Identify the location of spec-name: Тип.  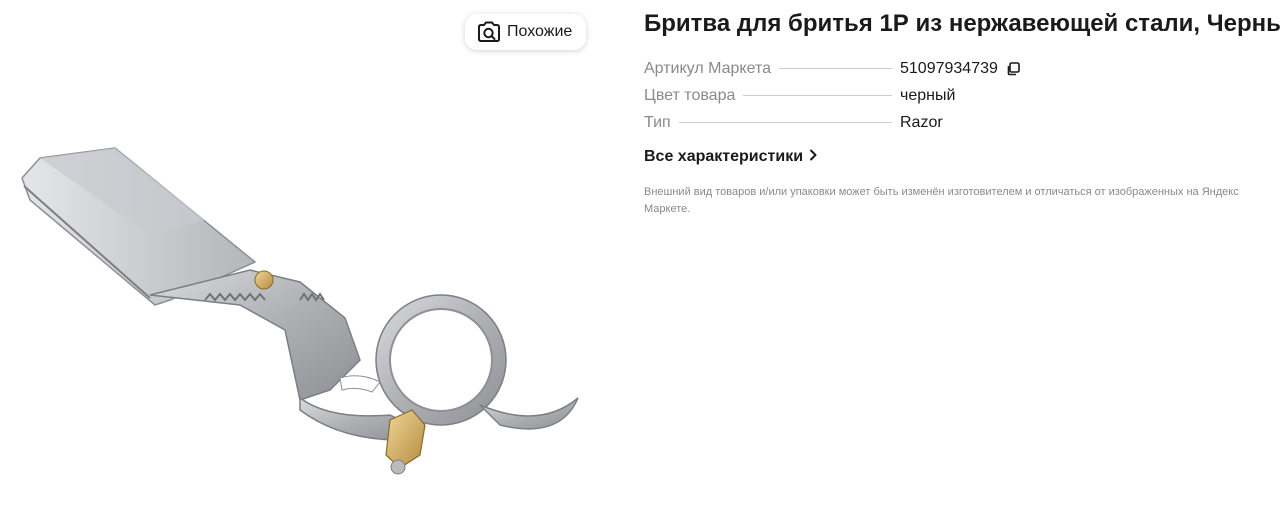
(657, 122).